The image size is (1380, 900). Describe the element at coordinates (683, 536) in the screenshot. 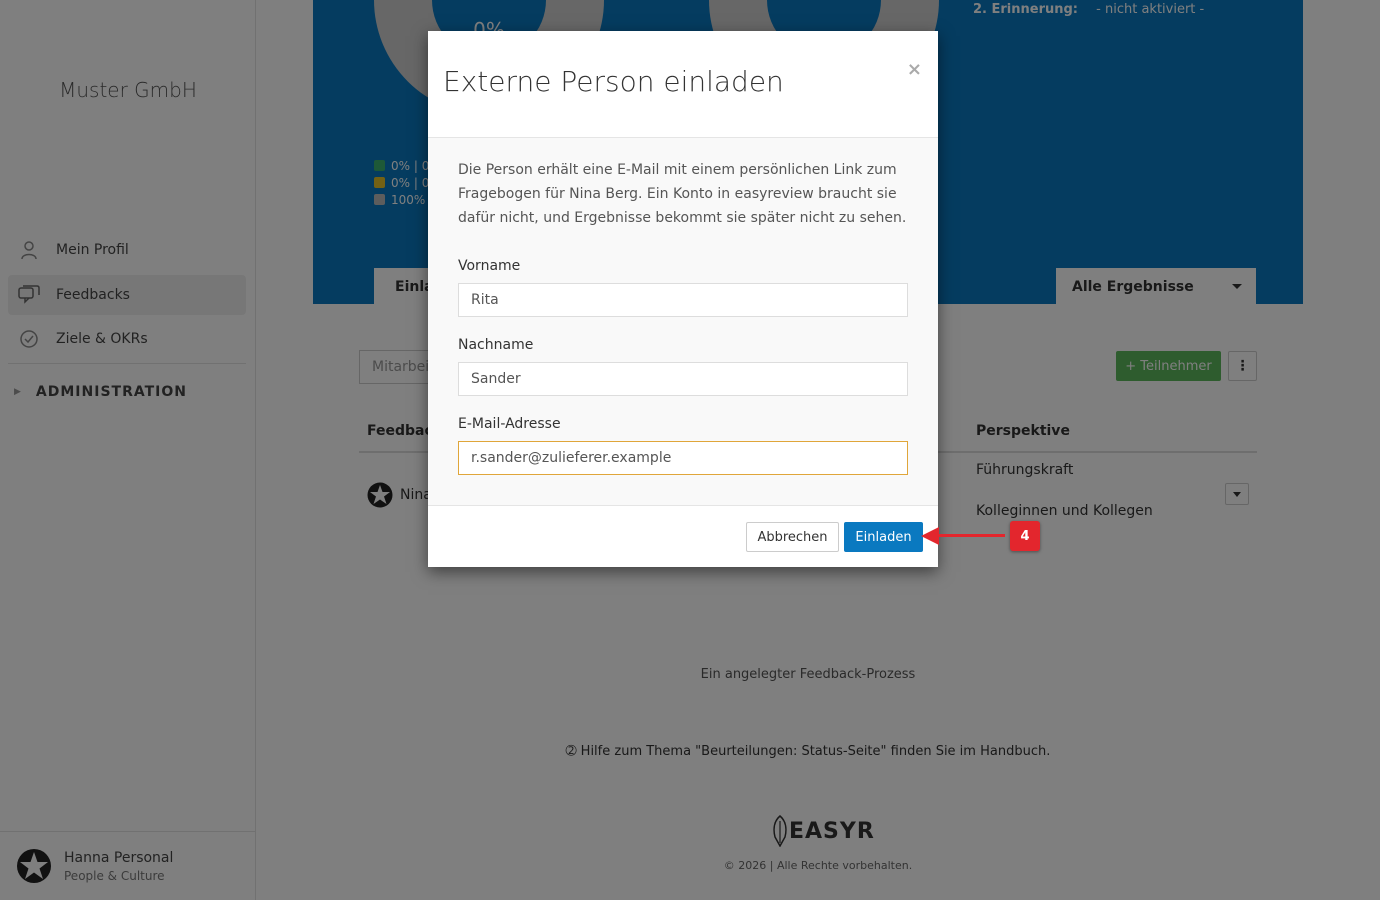

I see `modal-footer: Abbrechen Einladen` at that location.